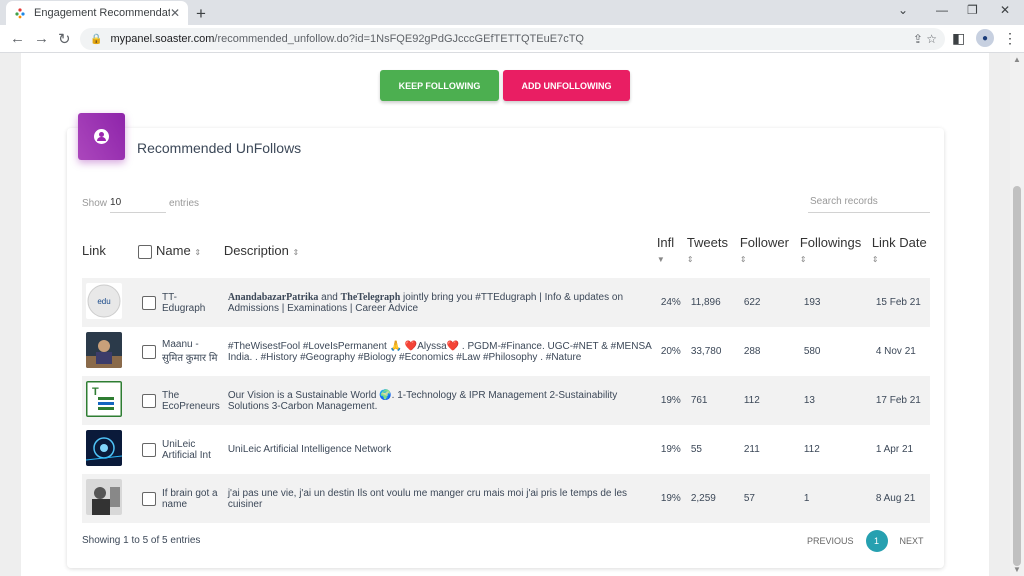 This screenshot has width=1024, height=576. Describe the element at coordinates (201, 14) in the screenshot. I see `new-tab-icon: +` at that location.